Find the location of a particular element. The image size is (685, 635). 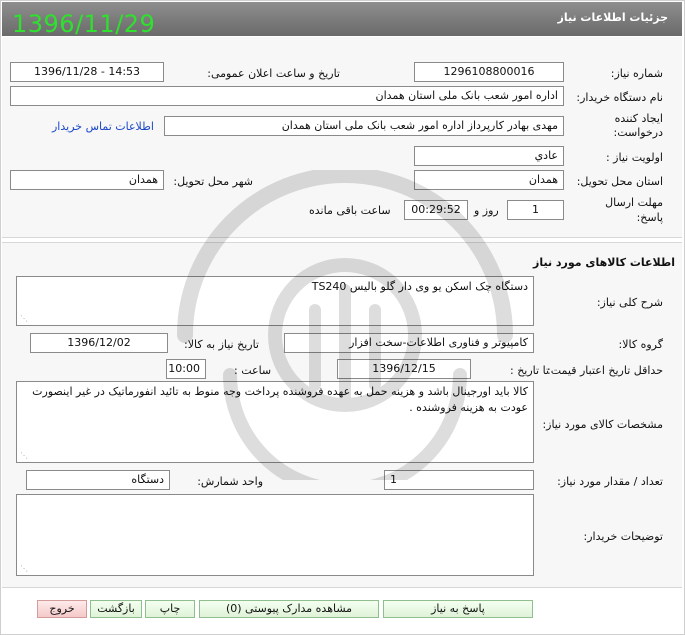

unit-field: دستگاه is located at coordinates (98, 480).